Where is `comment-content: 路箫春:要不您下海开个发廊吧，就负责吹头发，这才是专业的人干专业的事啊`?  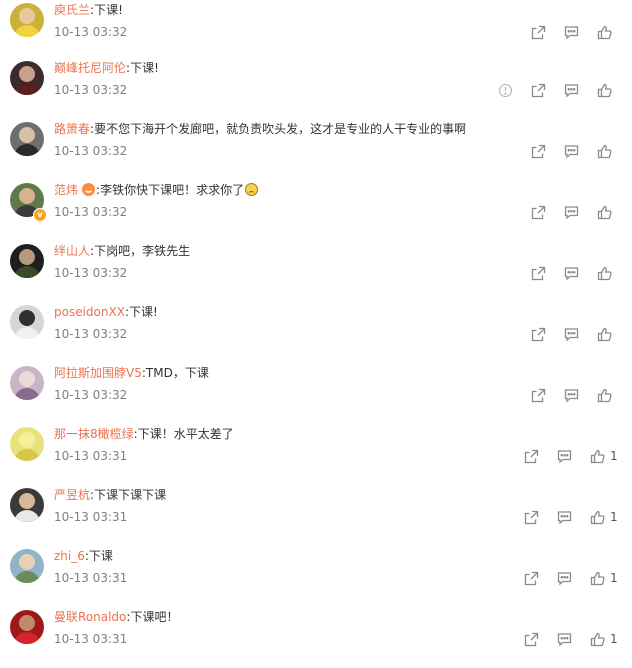 comment-content: 路箫春:要不您下海开个发廊吧，就负责吹头发，这才是专业的人干专业的事啊 is located at coordinates (260, 129).